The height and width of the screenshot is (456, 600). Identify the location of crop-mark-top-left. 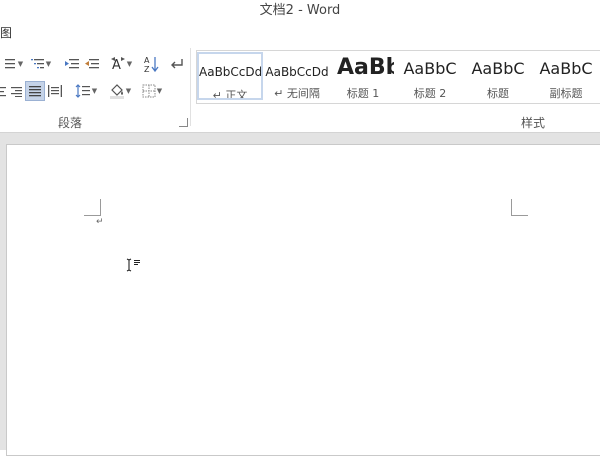
(92, 207).